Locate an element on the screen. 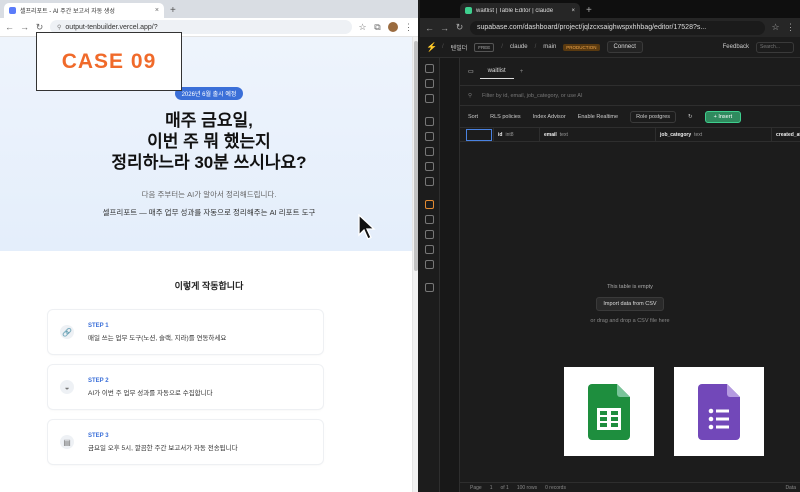  project-name: claude is located at coordinates (519, 47).